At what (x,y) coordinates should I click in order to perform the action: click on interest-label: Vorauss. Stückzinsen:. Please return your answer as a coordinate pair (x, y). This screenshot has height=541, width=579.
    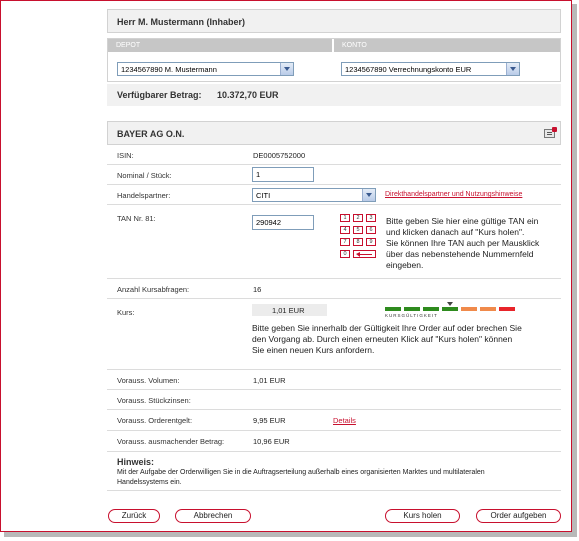
    Looking at the image, I should click on (154, 400).